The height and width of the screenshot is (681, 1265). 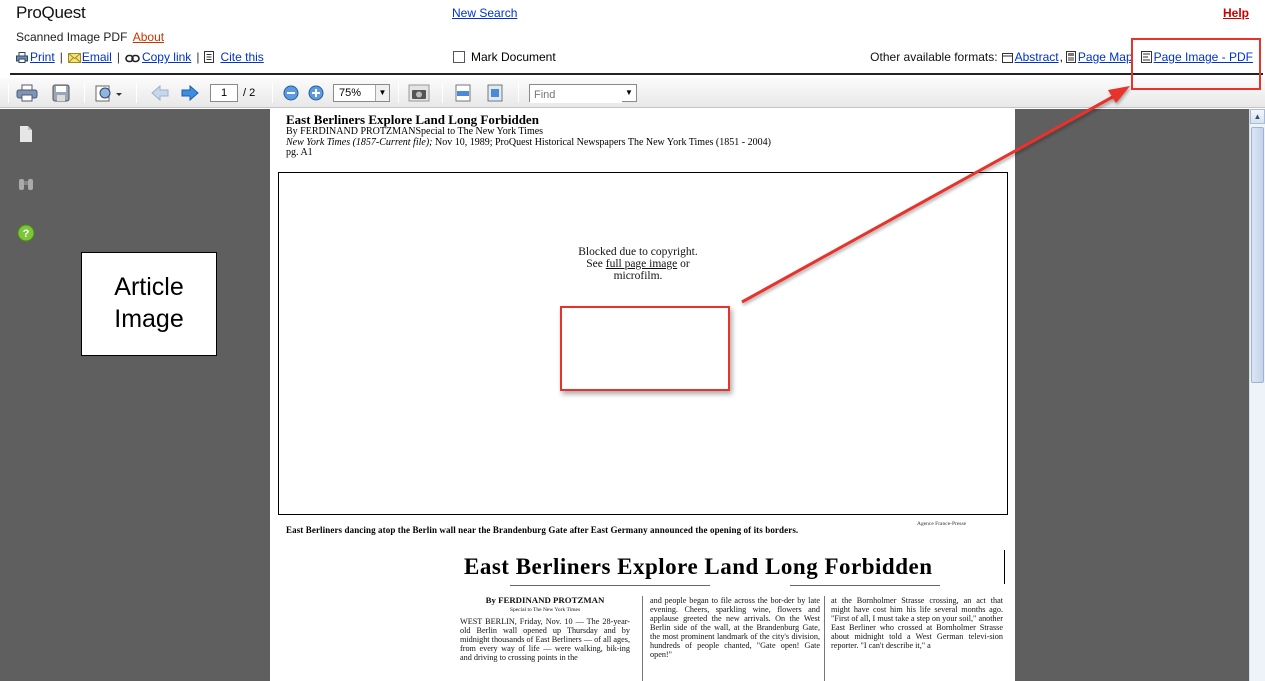 I want to click on page-map-icon, so click(x=1070, y=57).